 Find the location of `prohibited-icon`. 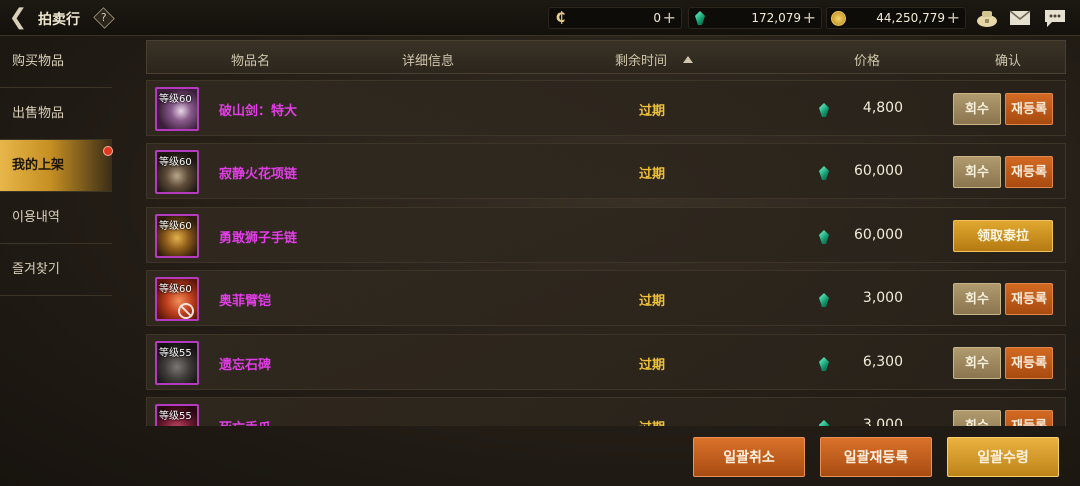

prohibited-icon is located at coordinates (186, 311).